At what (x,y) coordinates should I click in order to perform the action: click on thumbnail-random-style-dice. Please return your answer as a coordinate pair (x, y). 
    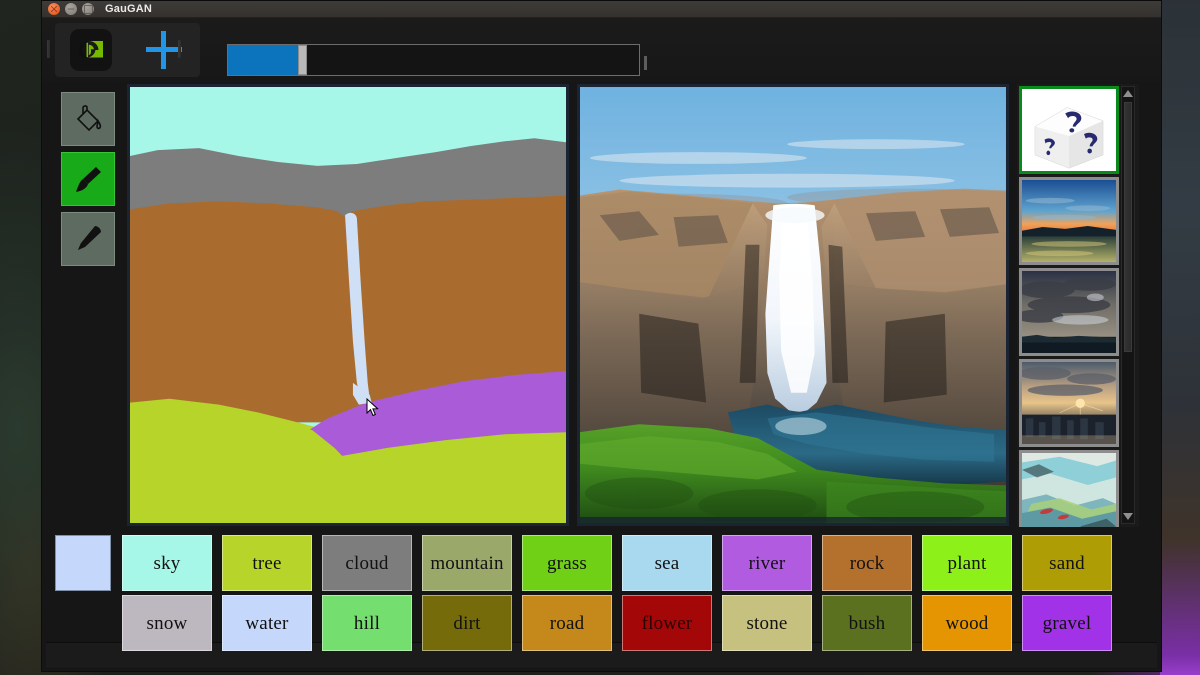
    Looking at the image, I should click on (1069, 130).